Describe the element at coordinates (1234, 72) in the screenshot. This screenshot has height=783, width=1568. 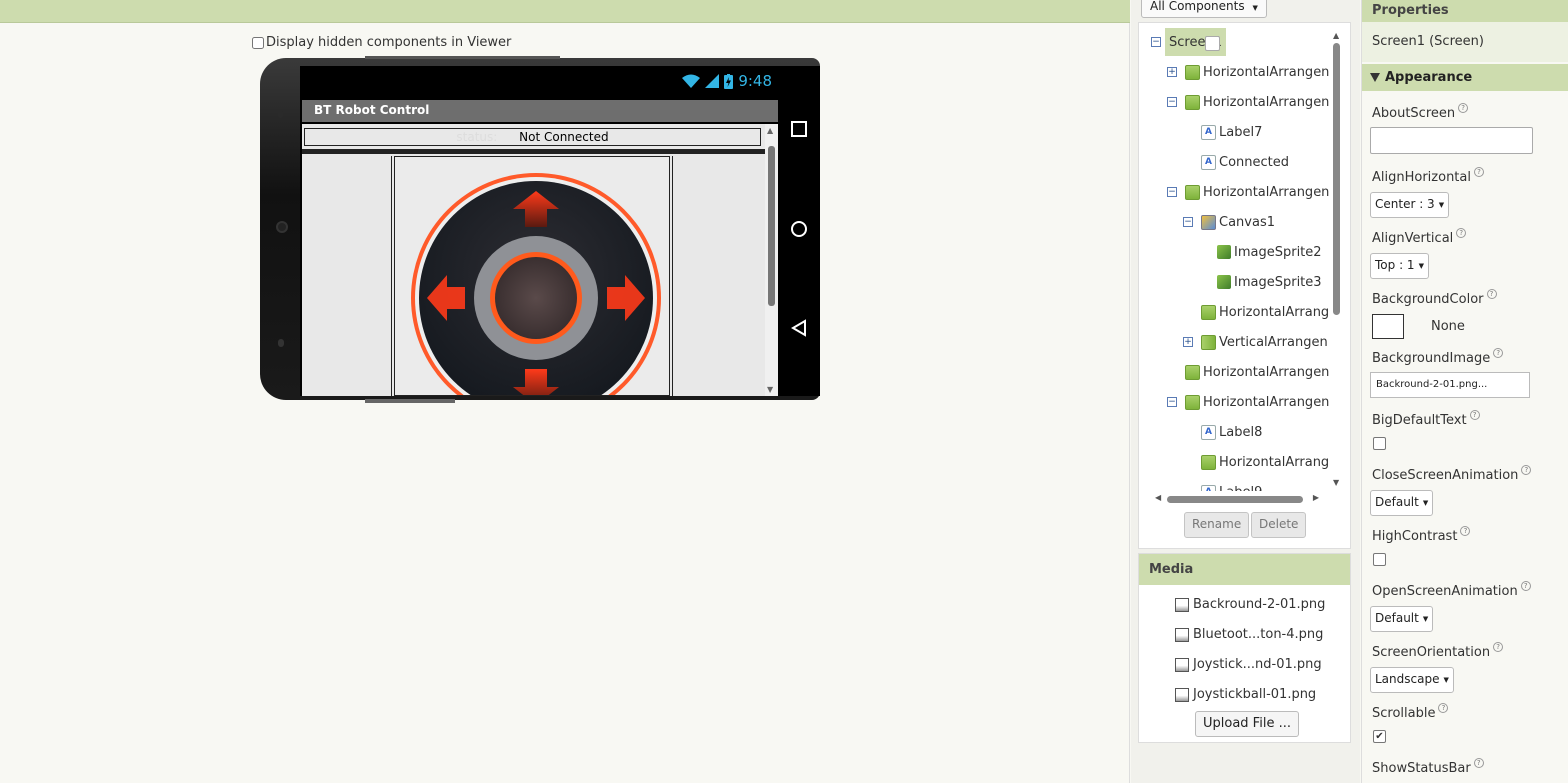
I see `tree-item: + HorizontalArrangen` at that location.